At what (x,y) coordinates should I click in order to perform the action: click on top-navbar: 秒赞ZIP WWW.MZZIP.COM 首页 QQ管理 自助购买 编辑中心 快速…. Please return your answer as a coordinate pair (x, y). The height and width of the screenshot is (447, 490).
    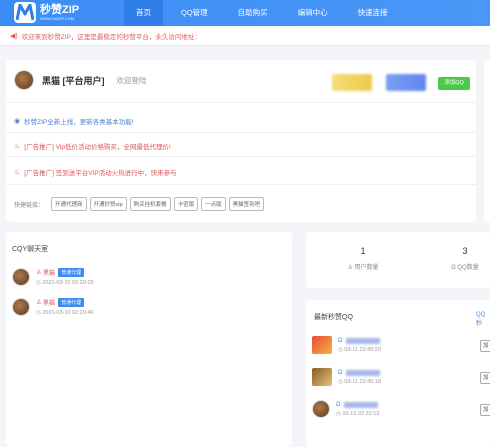
    Looking at the image, I should click on (245, 13).